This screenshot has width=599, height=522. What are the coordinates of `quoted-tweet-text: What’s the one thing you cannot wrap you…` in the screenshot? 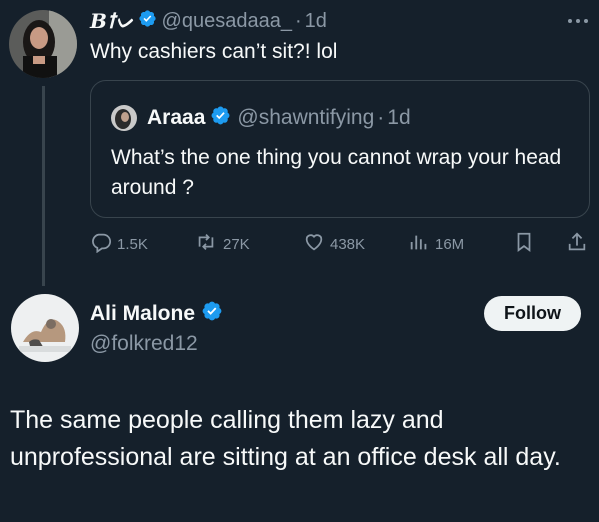 It's located at (336, 172).